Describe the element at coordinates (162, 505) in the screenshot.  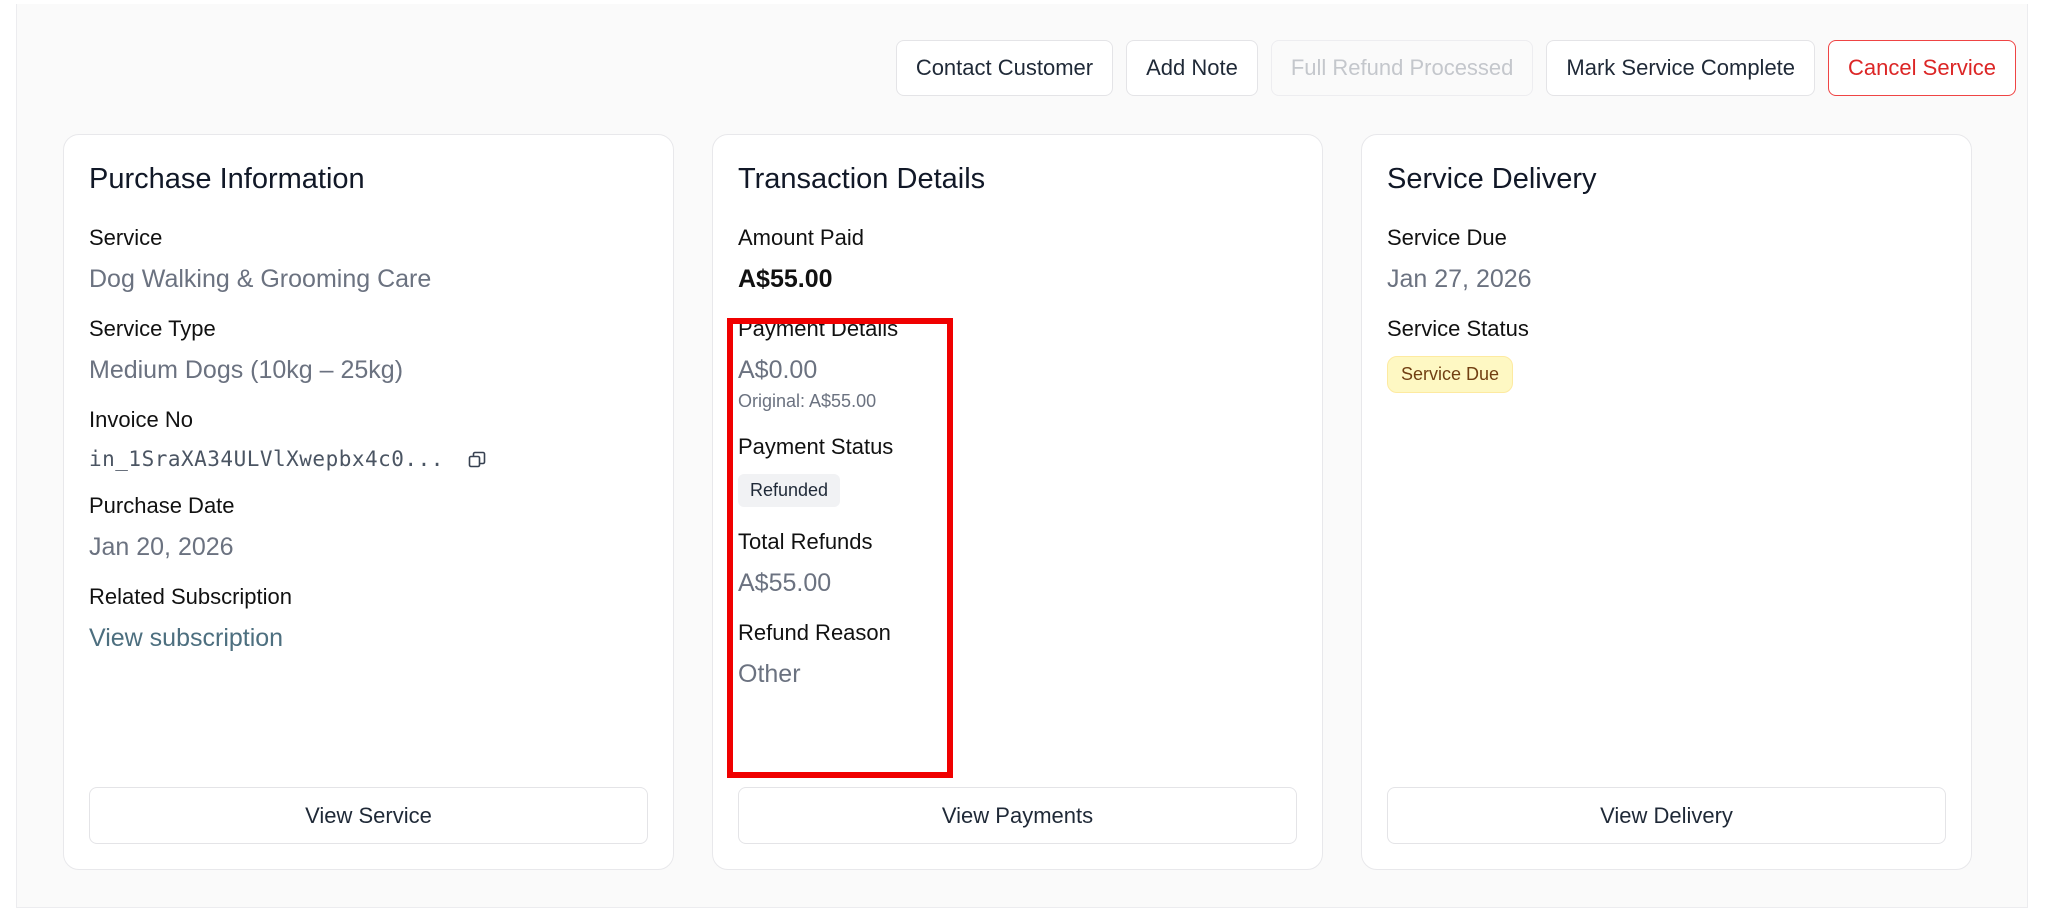
I see `purchase-date-label: Purchase Date` at that location.